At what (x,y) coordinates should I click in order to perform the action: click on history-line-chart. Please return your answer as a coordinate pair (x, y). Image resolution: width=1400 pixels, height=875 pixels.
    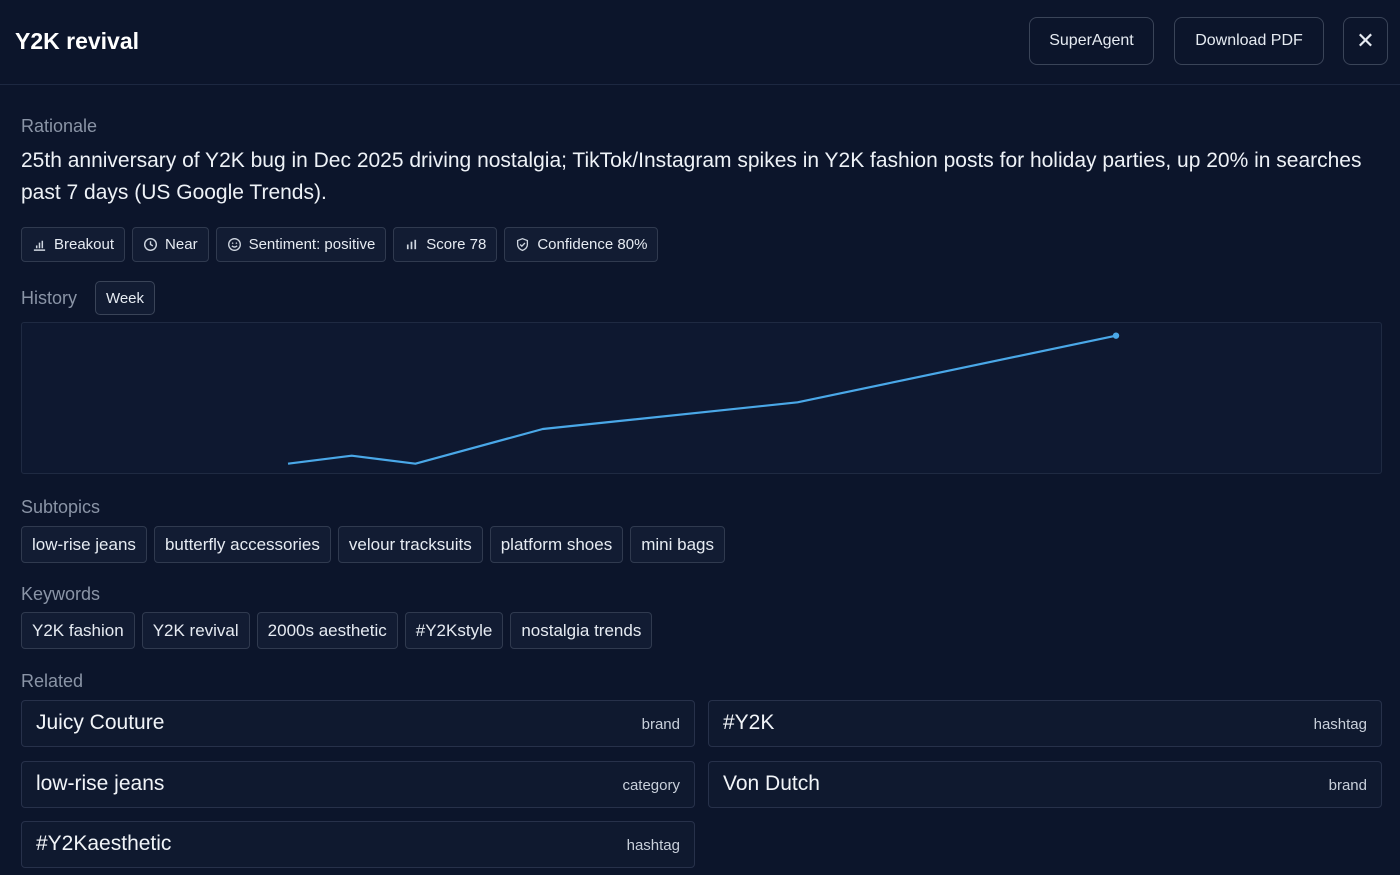
    Looking at the image, I should click on (703, 398).